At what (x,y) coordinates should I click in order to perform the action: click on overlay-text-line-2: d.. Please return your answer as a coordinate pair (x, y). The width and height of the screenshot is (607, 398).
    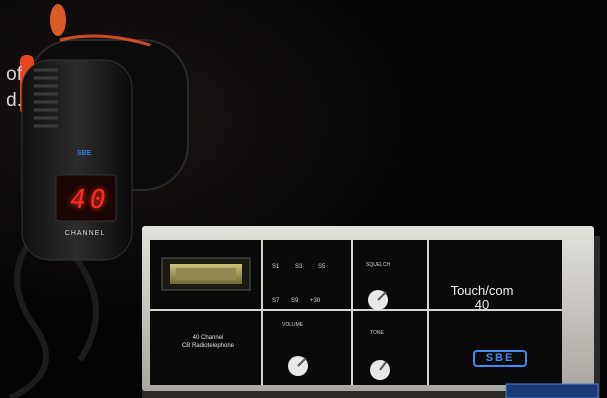
    Looking at the image, I should click on (14, 100).